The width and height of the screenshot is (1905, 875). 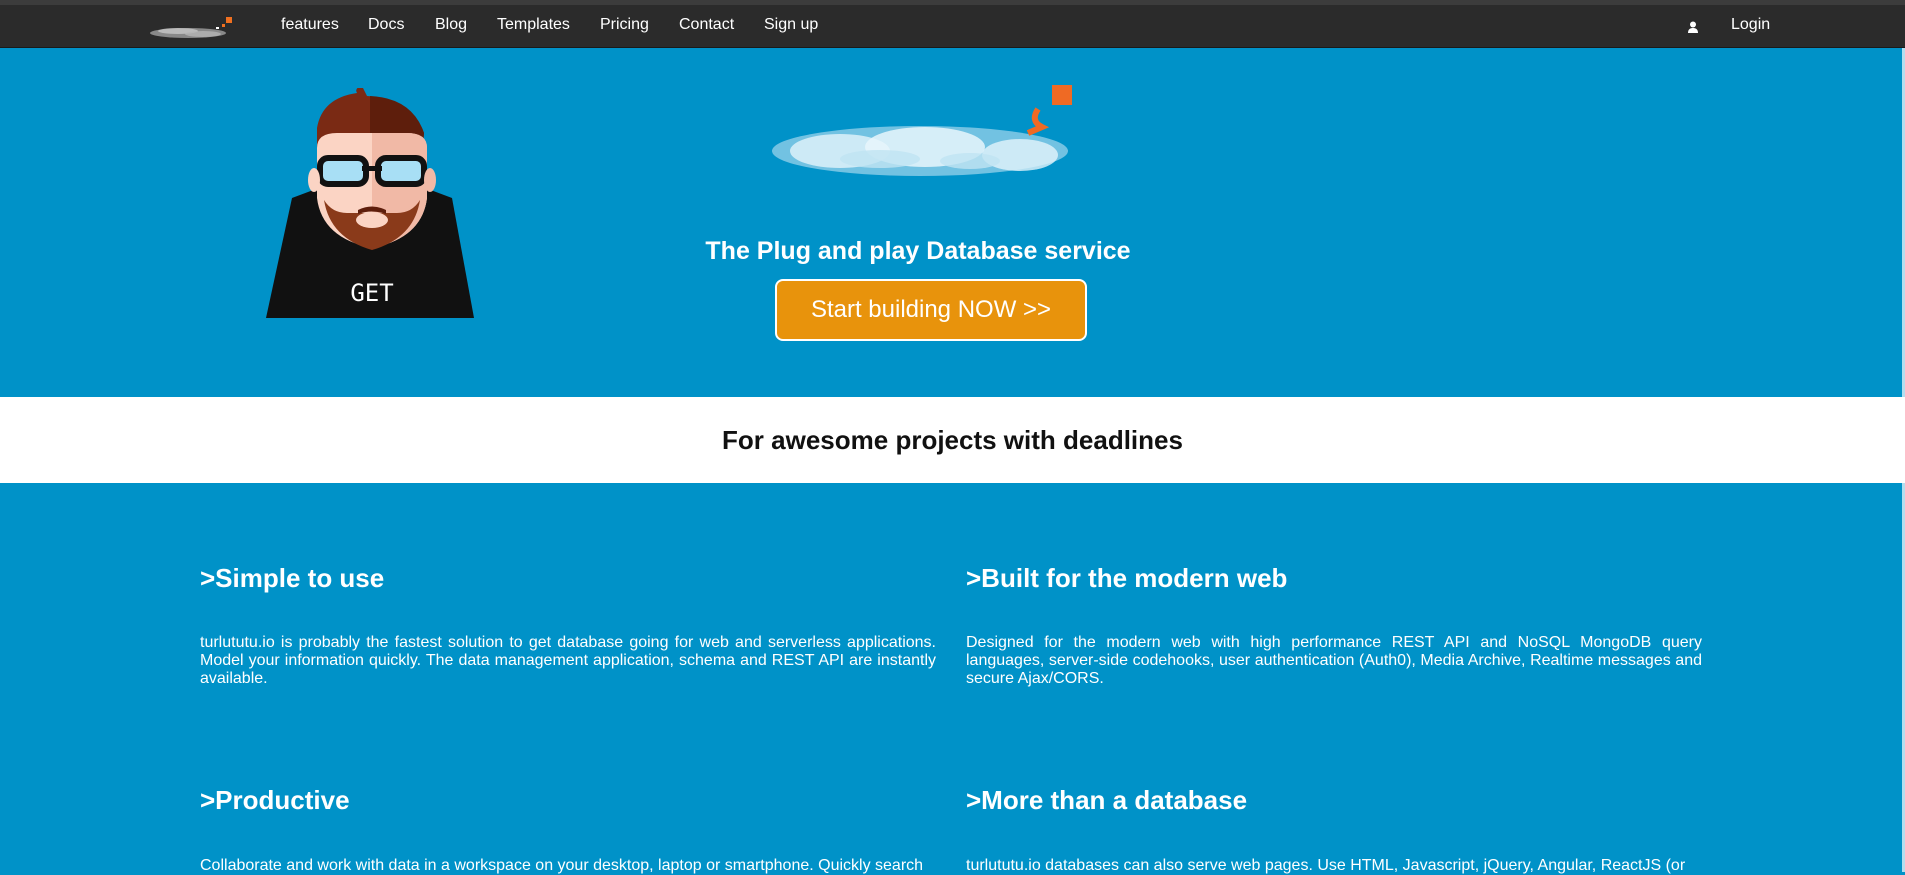 What do you see at coordinates (292, 578) in the screenshot?
I see `feature-title-simple-to-use: >Simple to use` at bounding box center [292, 578].